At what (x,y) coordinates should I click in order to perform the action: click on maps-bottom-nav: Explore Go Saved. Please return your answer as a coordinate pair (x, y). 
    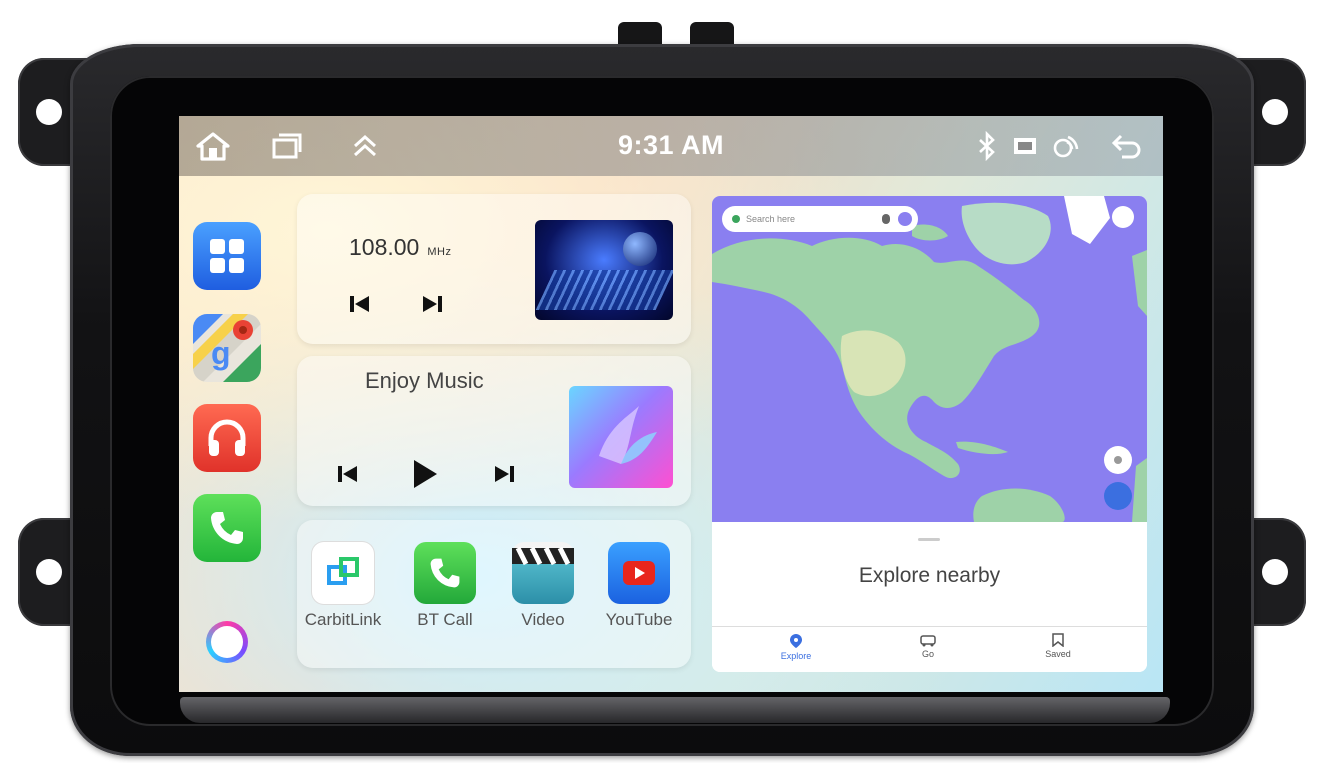
    Looking at the image, I should click on (929, 649).